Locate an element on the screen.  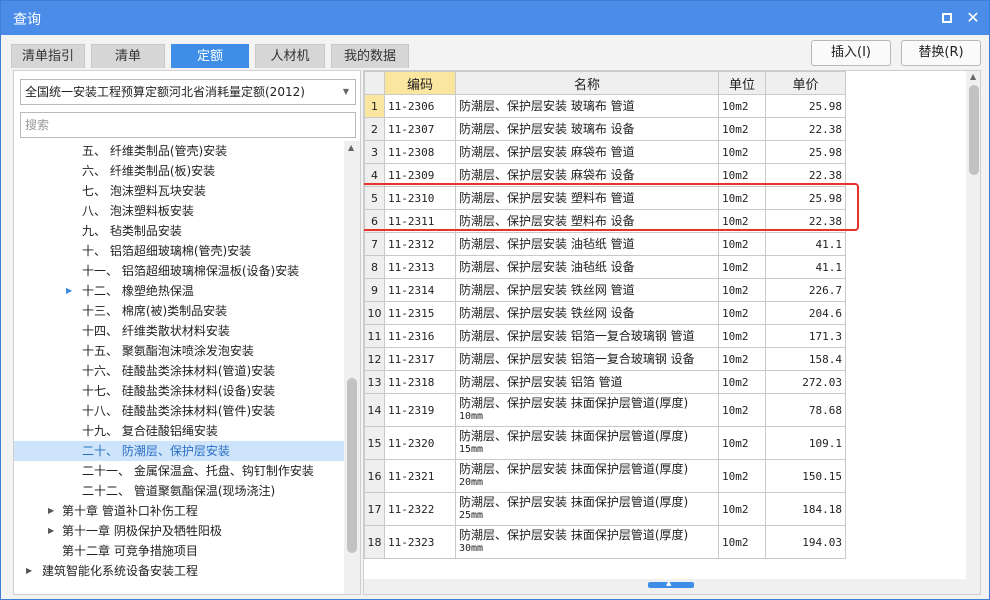
quota-name-cell: 防潮层、保护层安装 抹面保护层管道(厚度) 20mm is located at coordinates (587, 476).